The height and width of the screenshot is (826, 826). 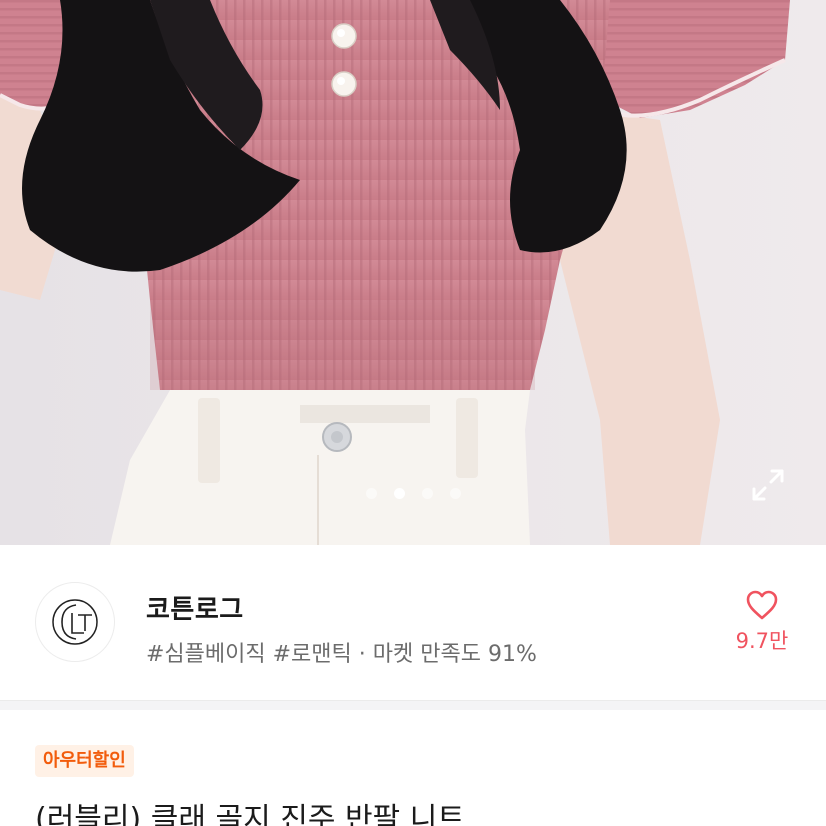 I want to click on carousel-indicator, so click(x=413, y=493).